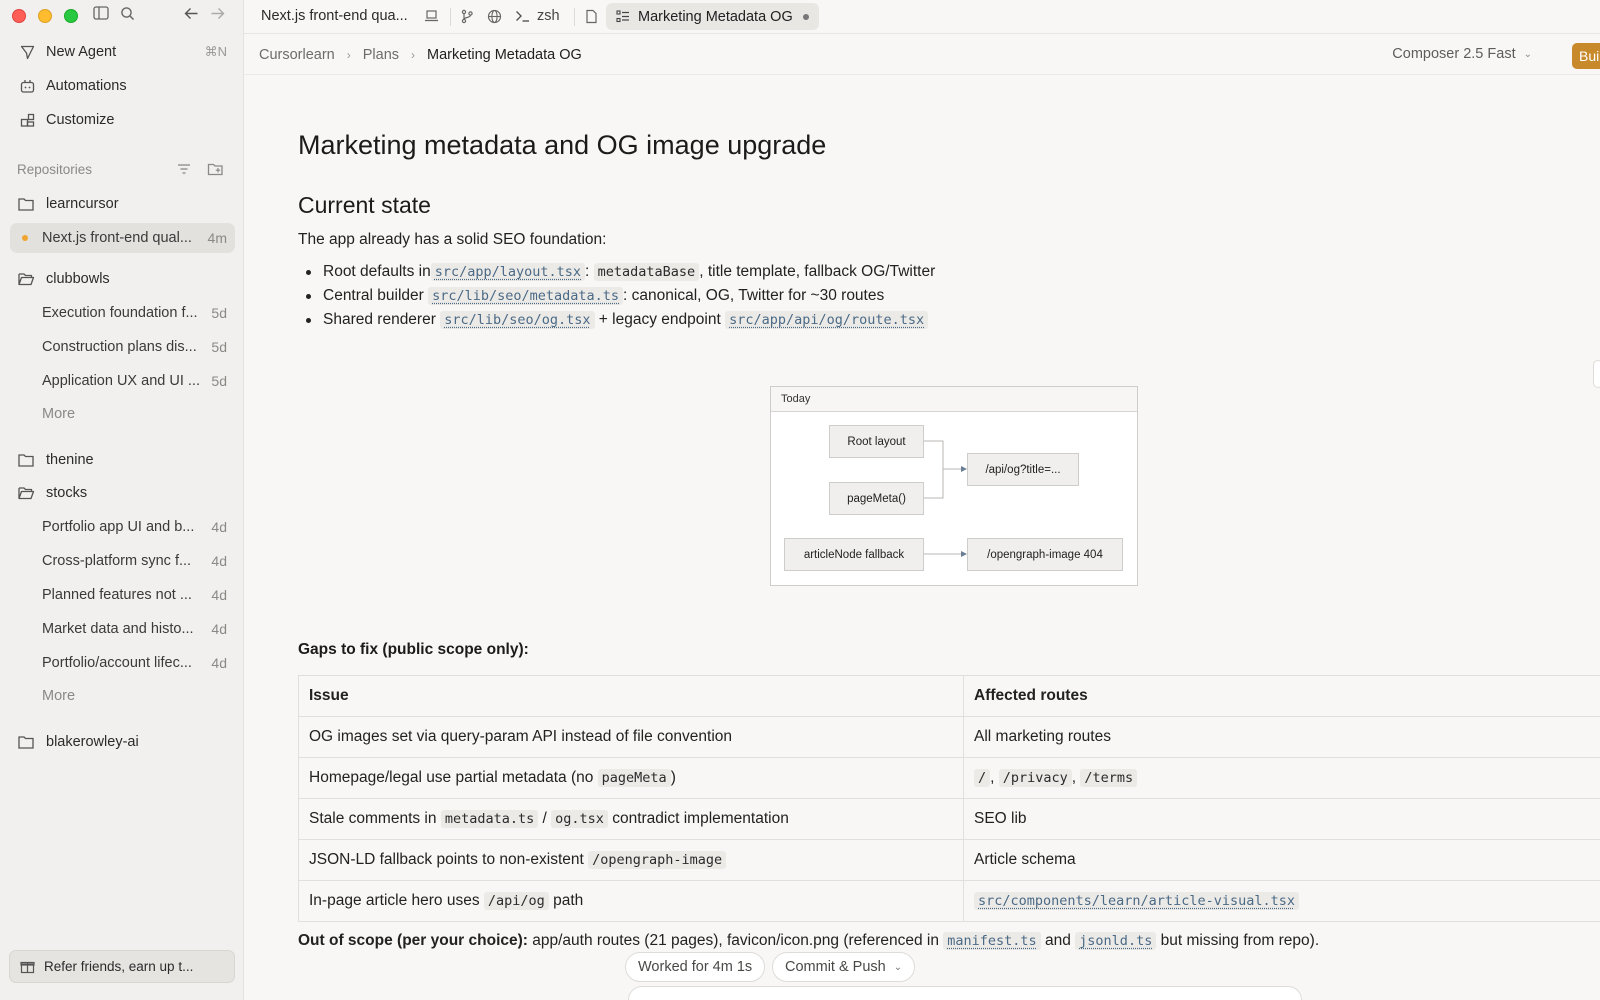  I want to click on document-icon, so click(591, 16).